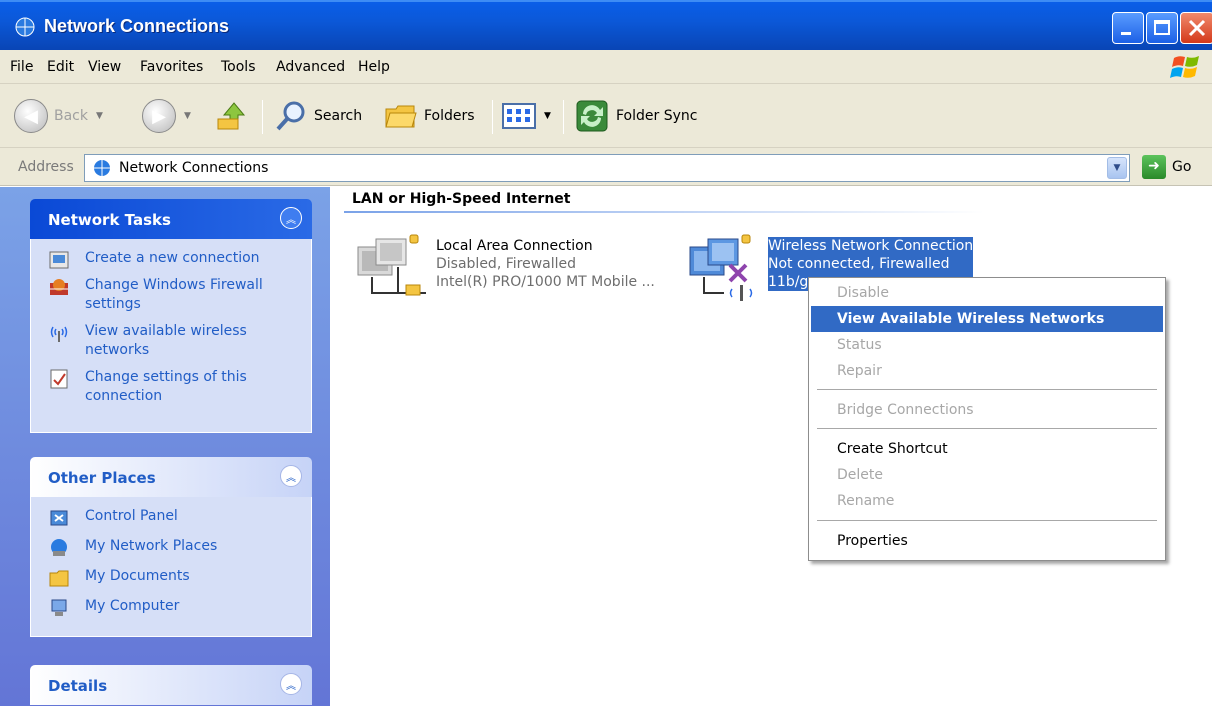 This screenshot has width=1212, height=706. I want to click on back-dropdown-icon: ▼, so click(99, 116).